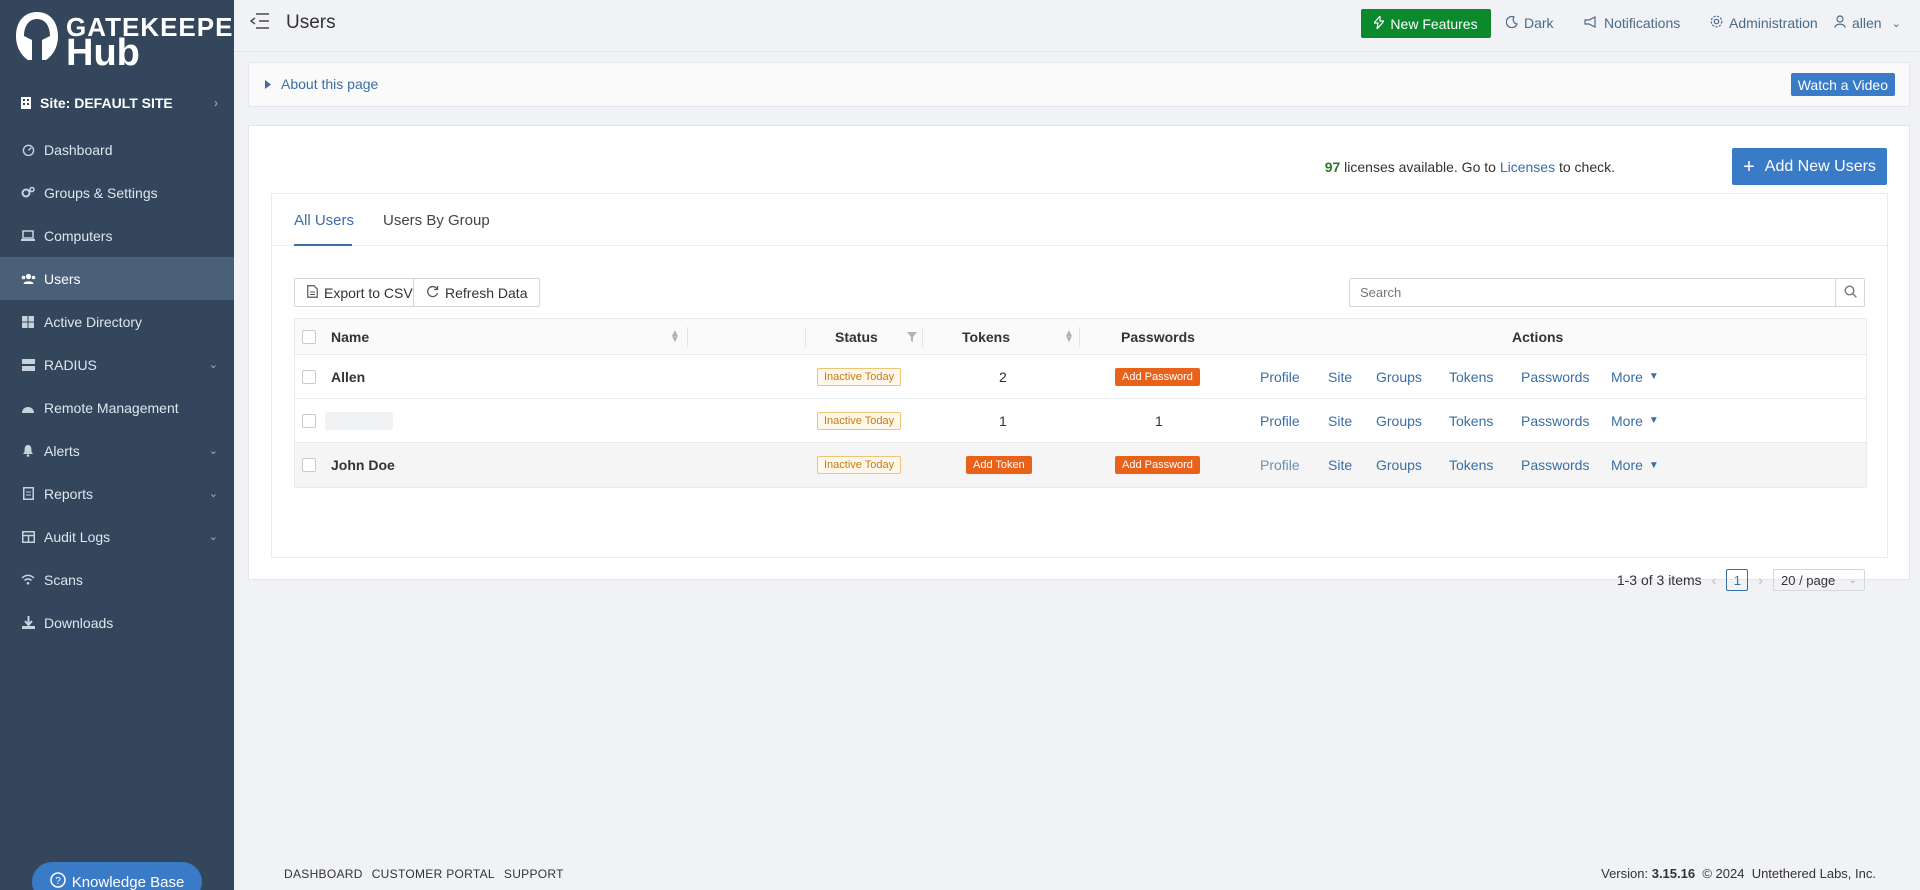 This screenshot has width=1920, height=890. I want to click on site-selector: Site: DEFAULT SITE ›, so click(117, 103).